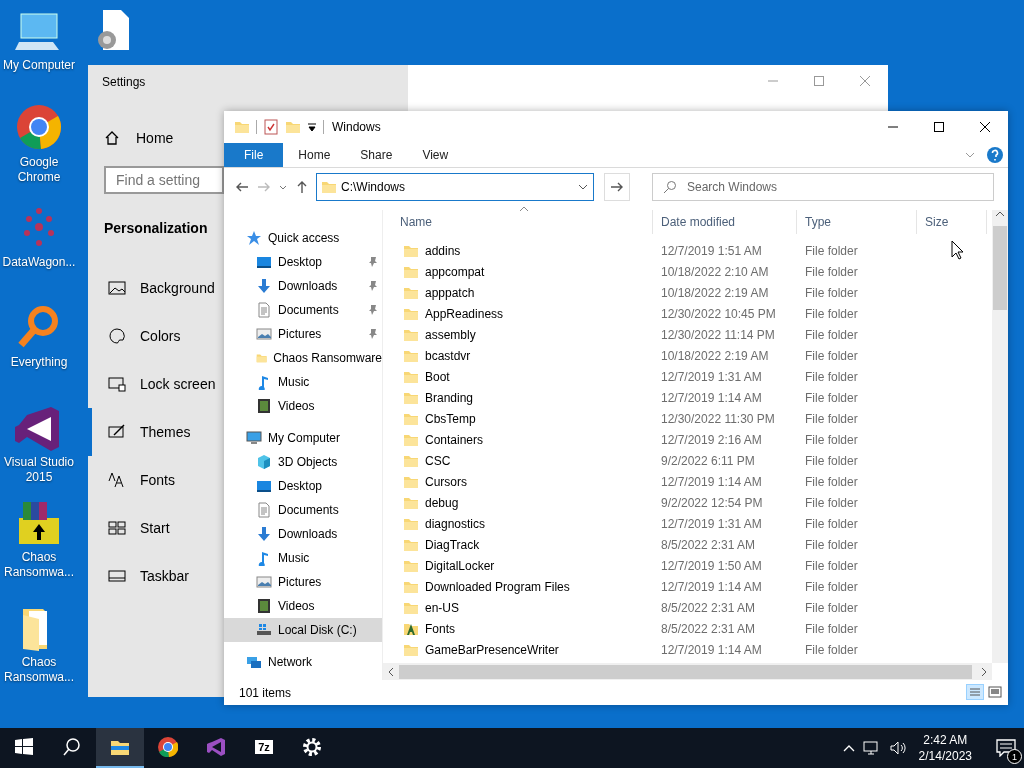 This screenshot has width=1024, height=768. Describe the element at coordinates (897, 748) in the screenshot. I see `speaker-icon` at that location.